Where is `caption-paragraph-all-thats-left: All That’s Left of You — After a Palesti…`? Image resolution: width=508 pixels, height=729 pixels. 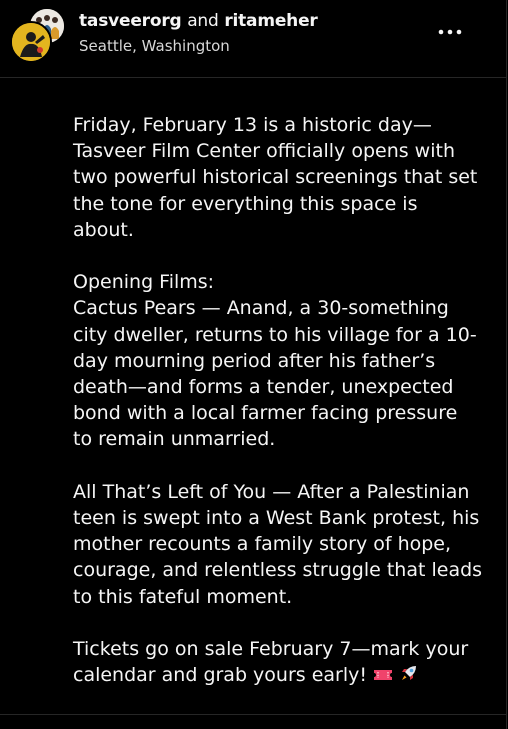
caption-paragraph-all-thats-left: All That’s Left of You — After a Palesti… is located at coordinates (278, 544).